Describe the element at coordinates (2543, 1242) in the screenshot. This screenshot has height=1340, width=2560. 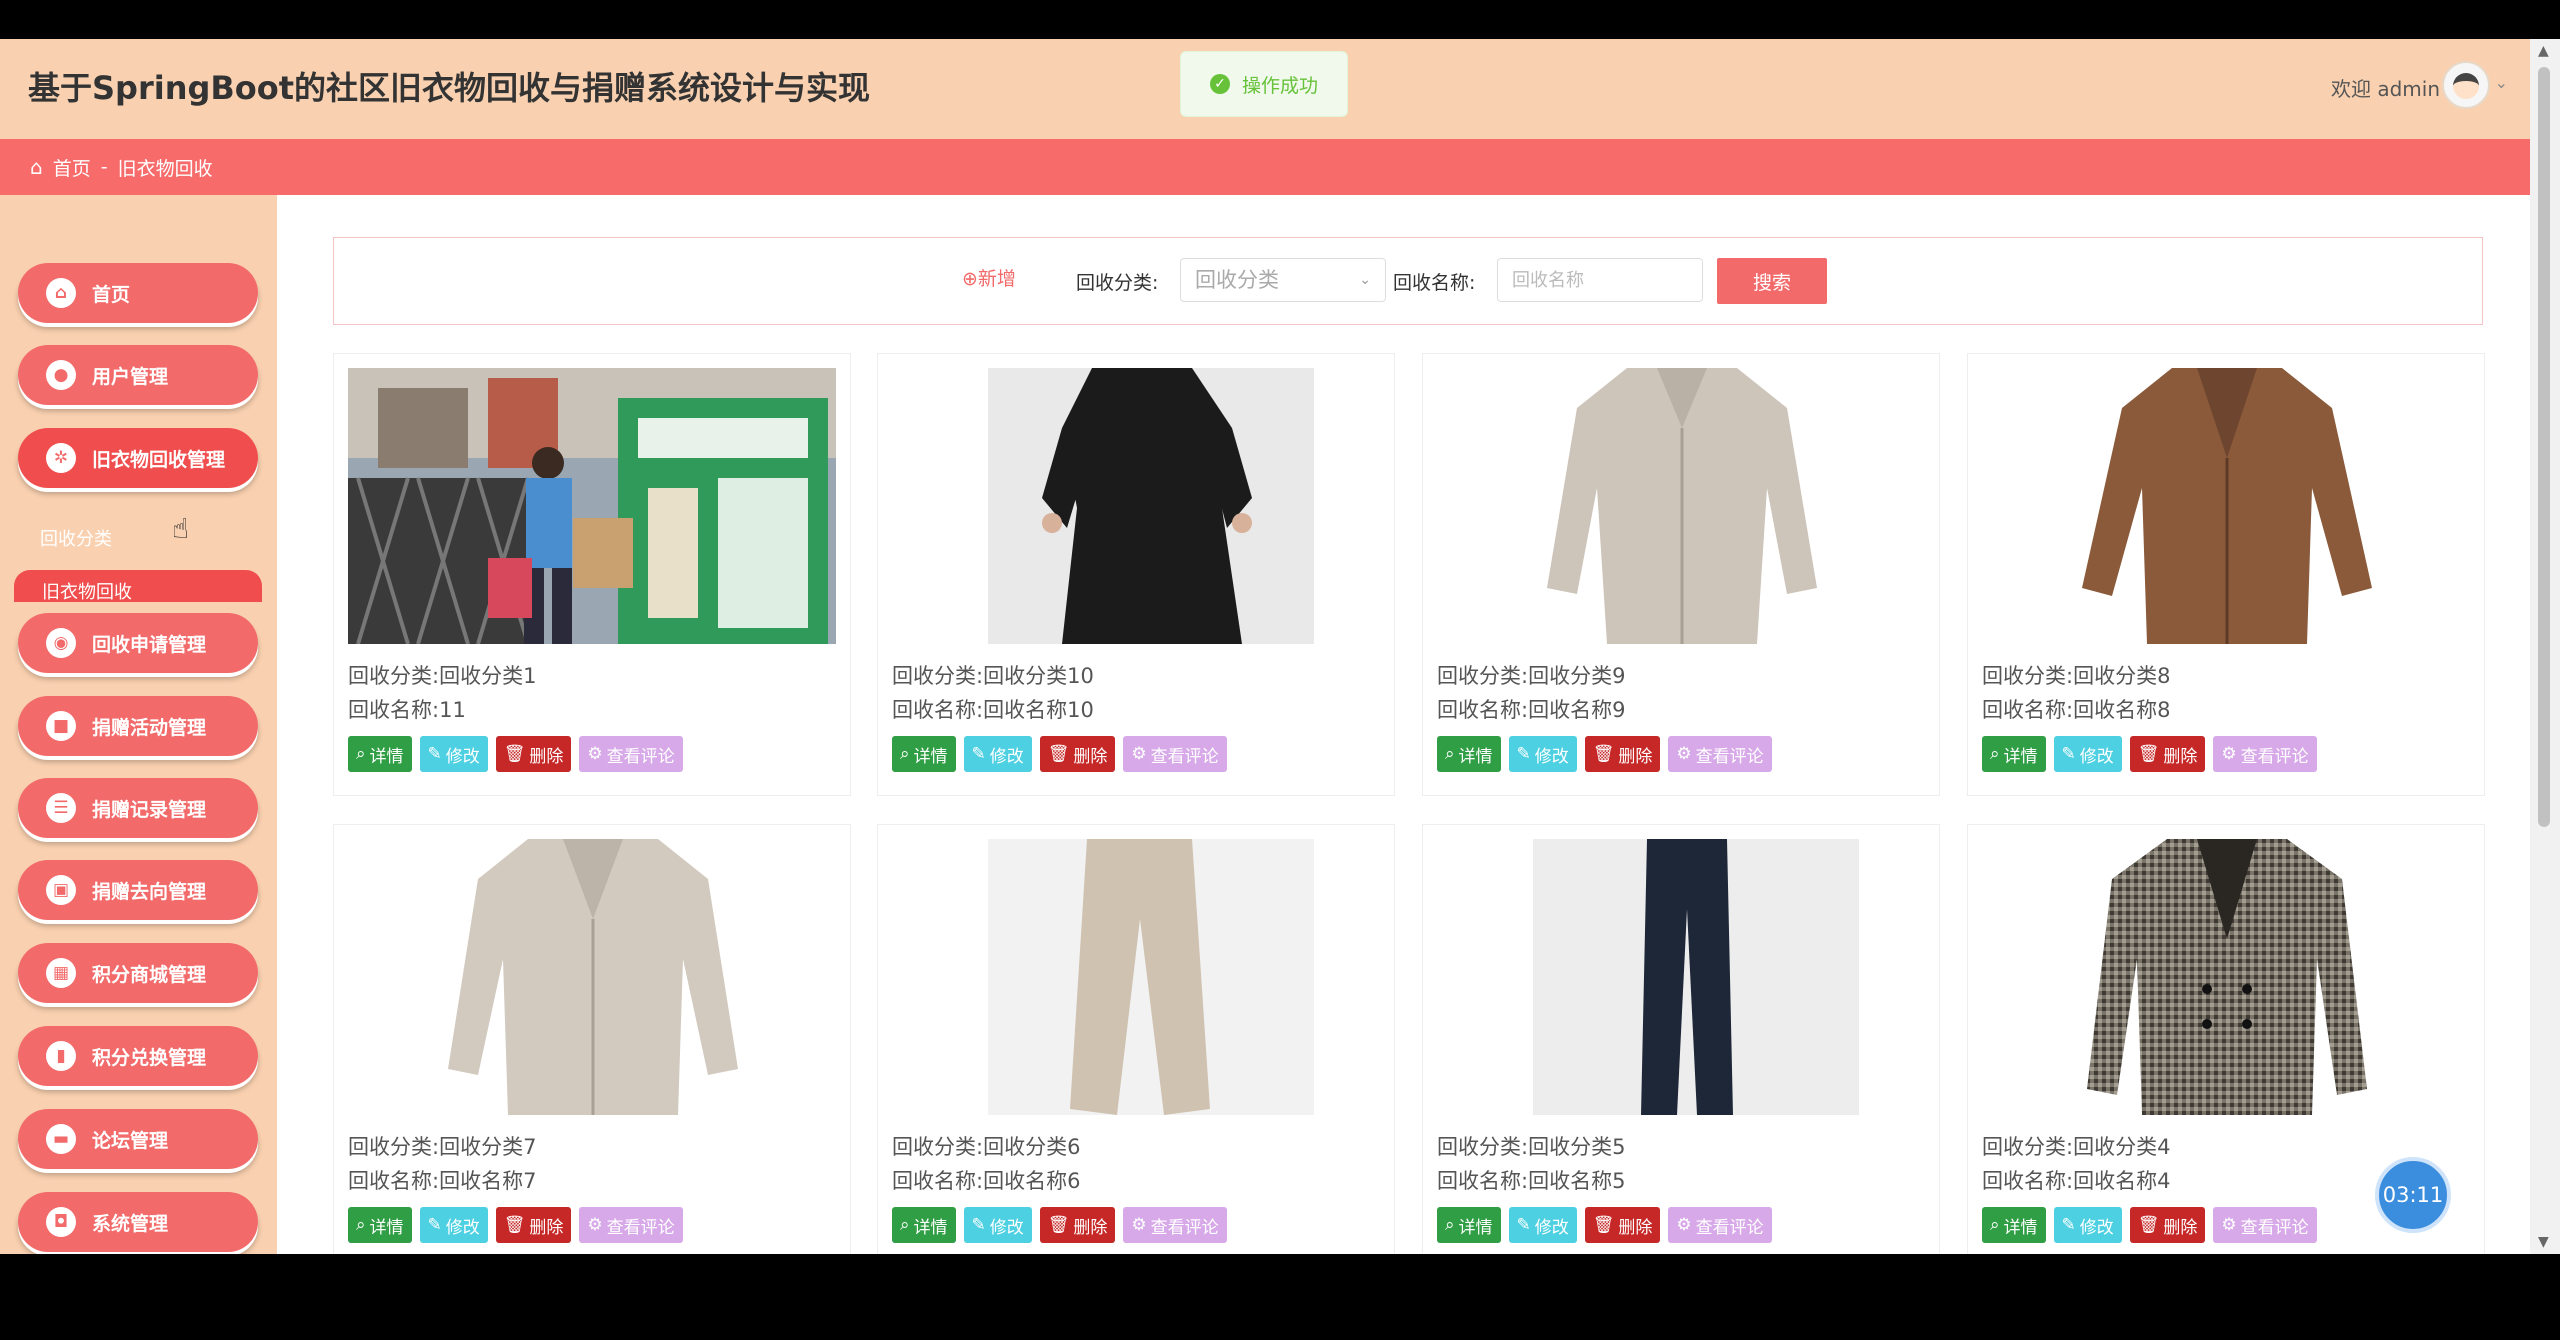
I see `scroll-down-arrow-icon: ▼` at that location.